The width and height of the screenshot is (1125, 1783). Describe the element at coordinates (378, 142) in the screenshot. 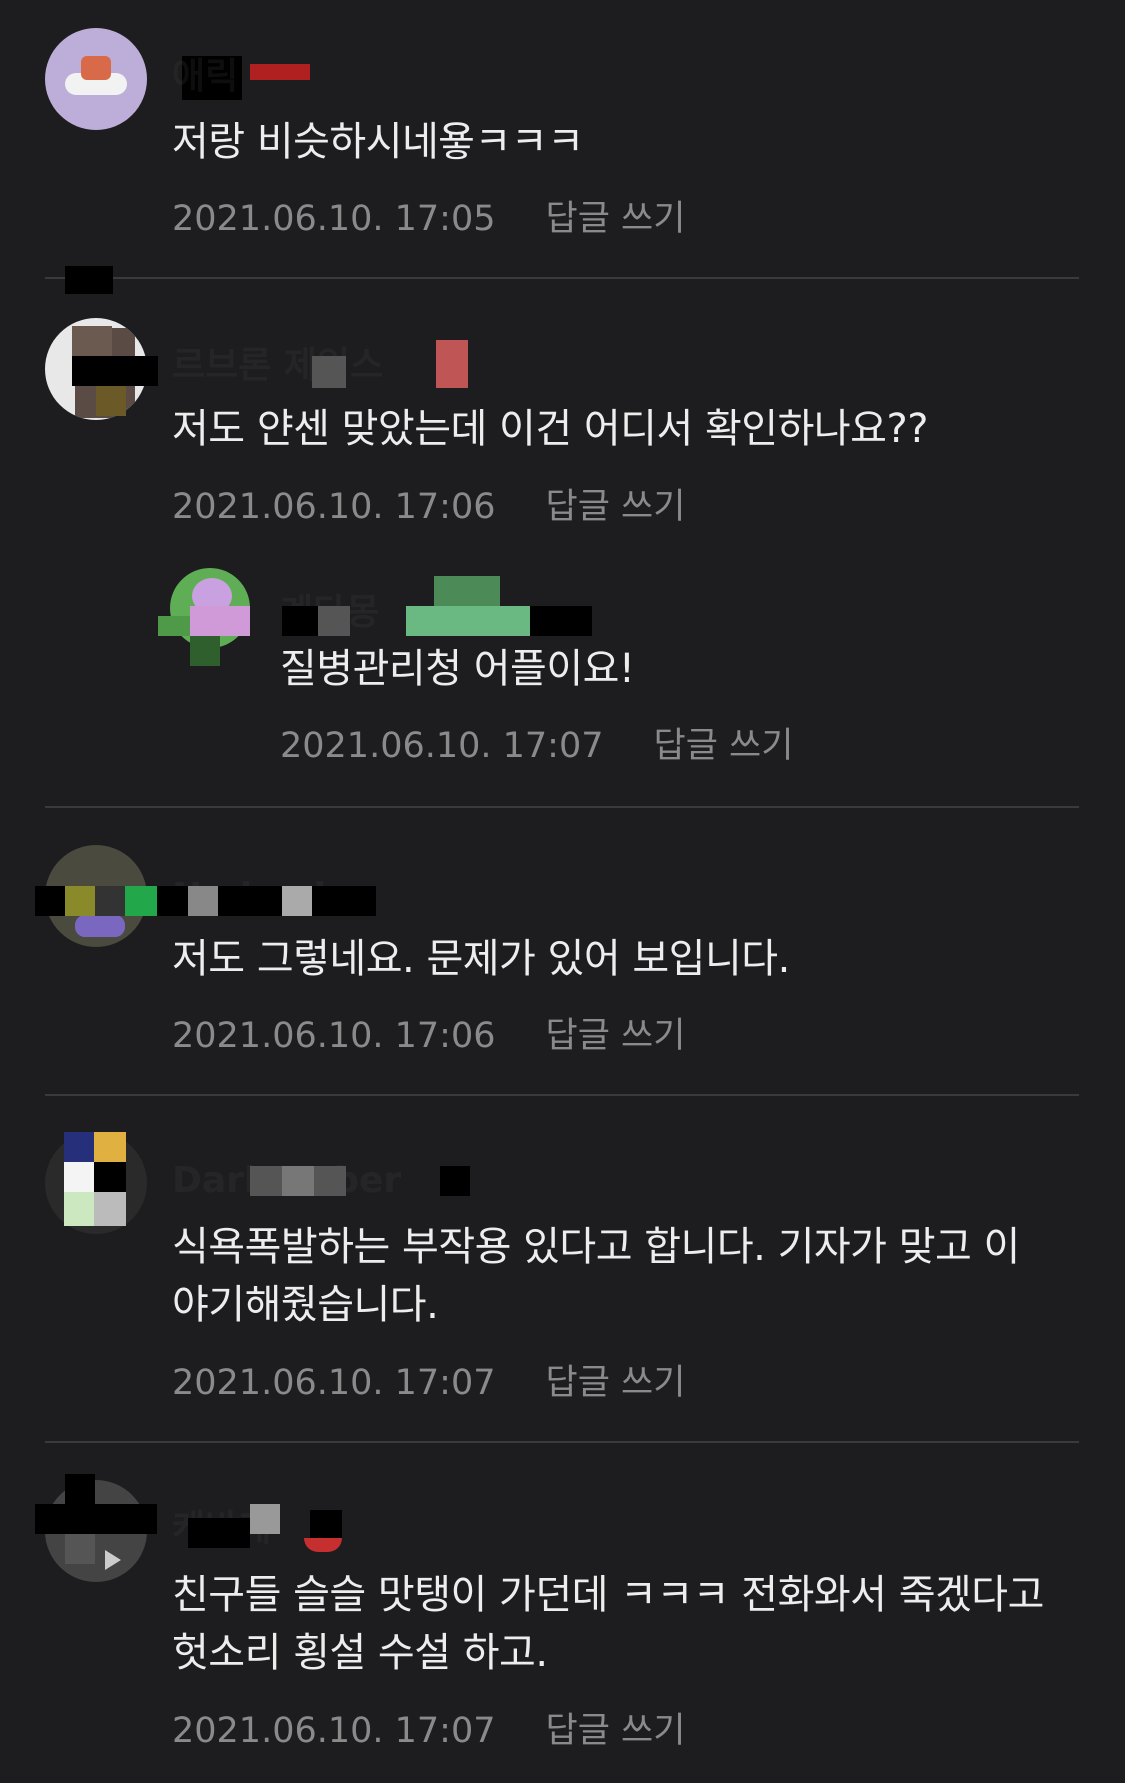

I see `comment-text: 저랑 비슷하시네욯ㅋㅋㅋ` at that location.